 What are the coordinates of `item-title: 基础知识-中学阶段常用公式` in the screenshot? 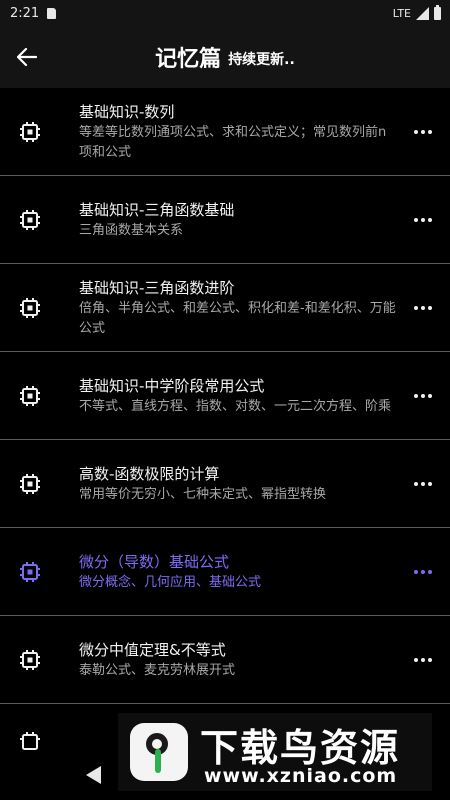 It's located at (172, 385).